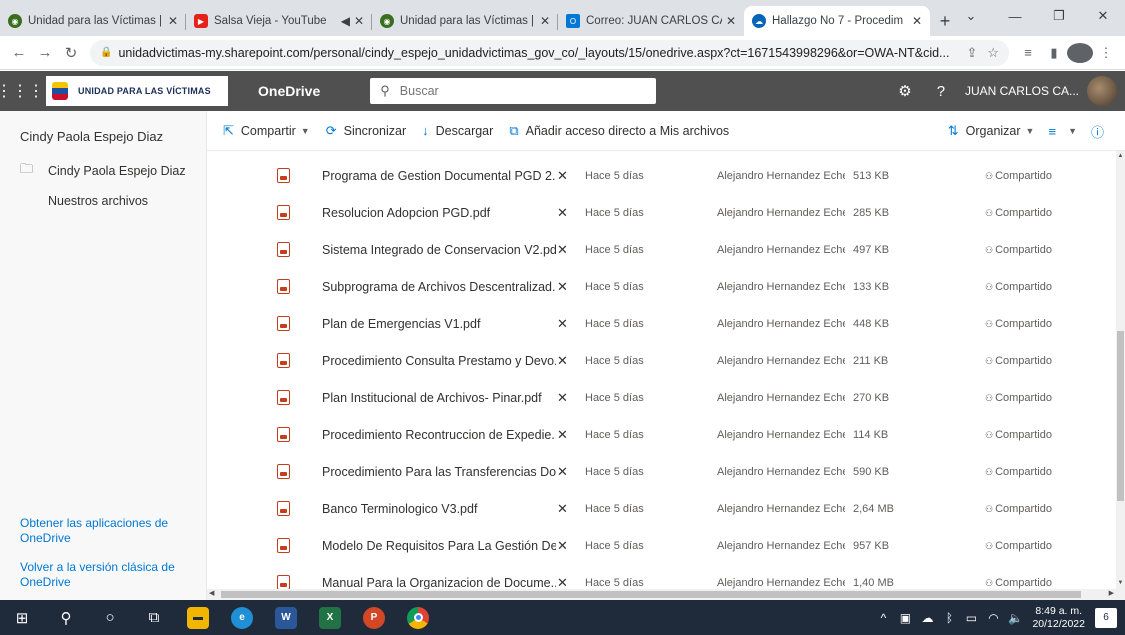  I want to click on tab-search-icon: ⌄, so click(971, 16).